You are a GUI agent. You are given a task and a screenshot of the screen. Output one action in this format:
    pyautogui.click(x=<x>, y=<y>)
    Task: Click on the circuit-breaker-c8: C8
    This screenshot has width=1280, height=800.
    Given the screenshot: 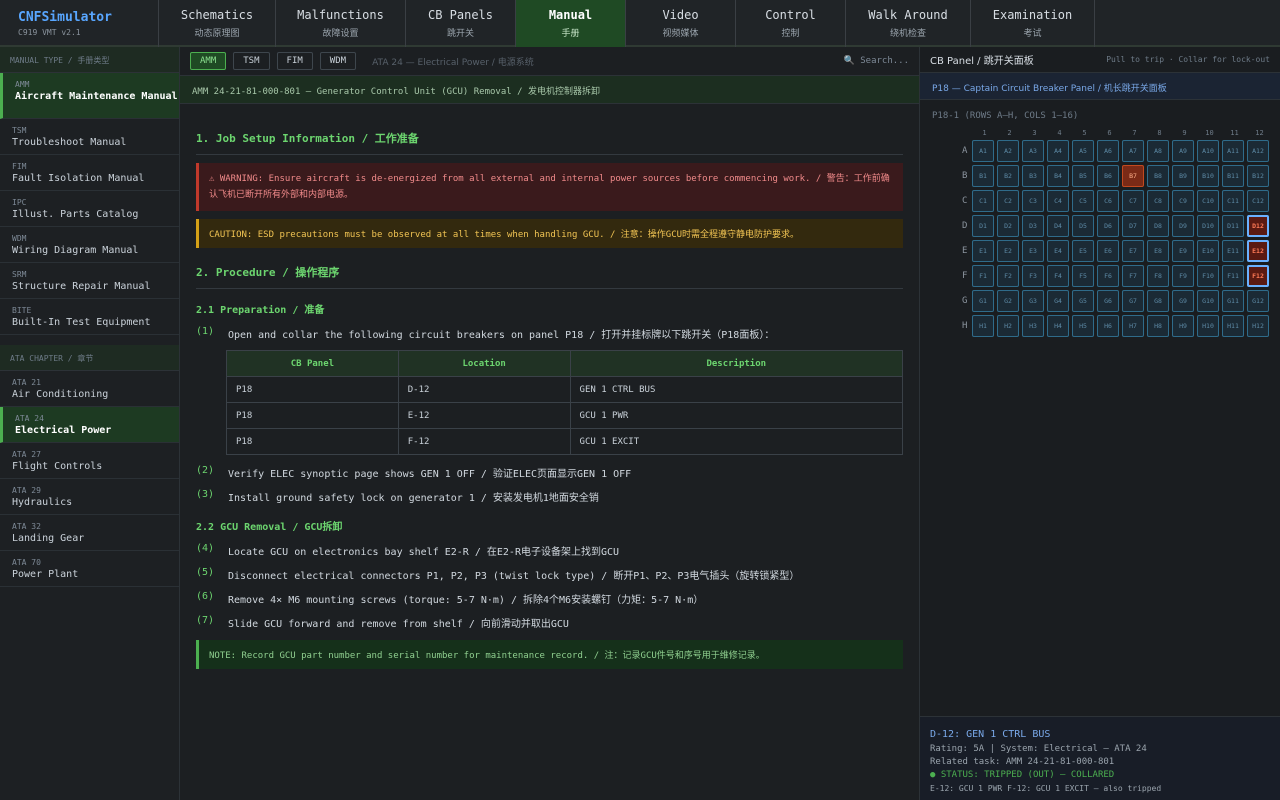 What is the action you would take?
    pyautogui.click(x=1158, y=201)
    